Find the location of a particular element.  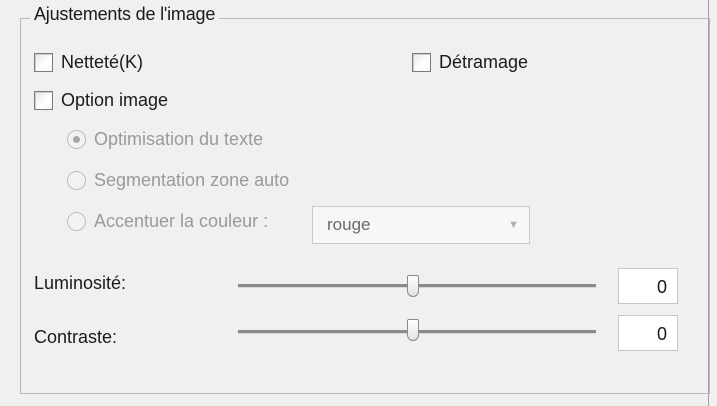

text-enhancement-radio: Optimisation du texte is located at coordinates (165, 139).